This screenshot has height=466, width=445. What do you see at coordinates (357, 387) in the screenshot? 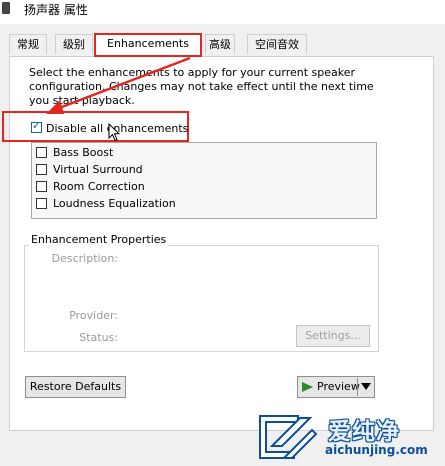
I see `preview-divider` at bounding box center [357, 387].